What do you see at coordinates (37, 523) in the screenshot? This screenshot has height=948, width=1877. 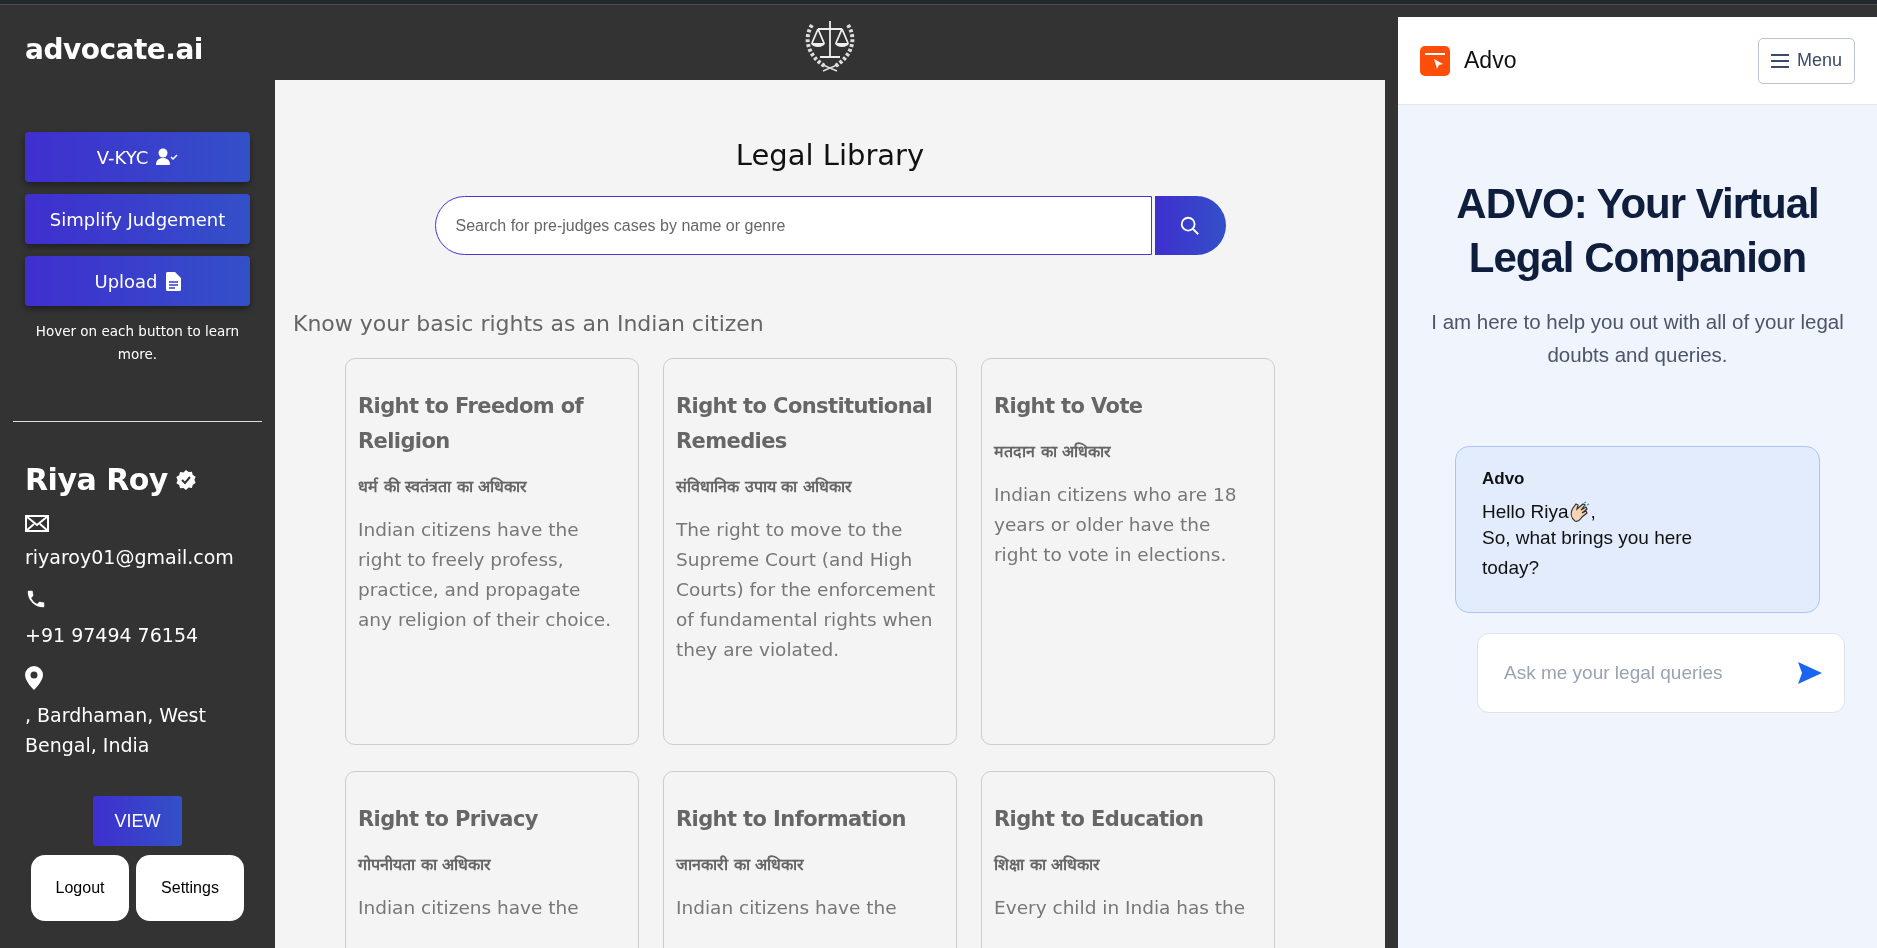 I see `mail-icon` at bounding box center [37, 523].